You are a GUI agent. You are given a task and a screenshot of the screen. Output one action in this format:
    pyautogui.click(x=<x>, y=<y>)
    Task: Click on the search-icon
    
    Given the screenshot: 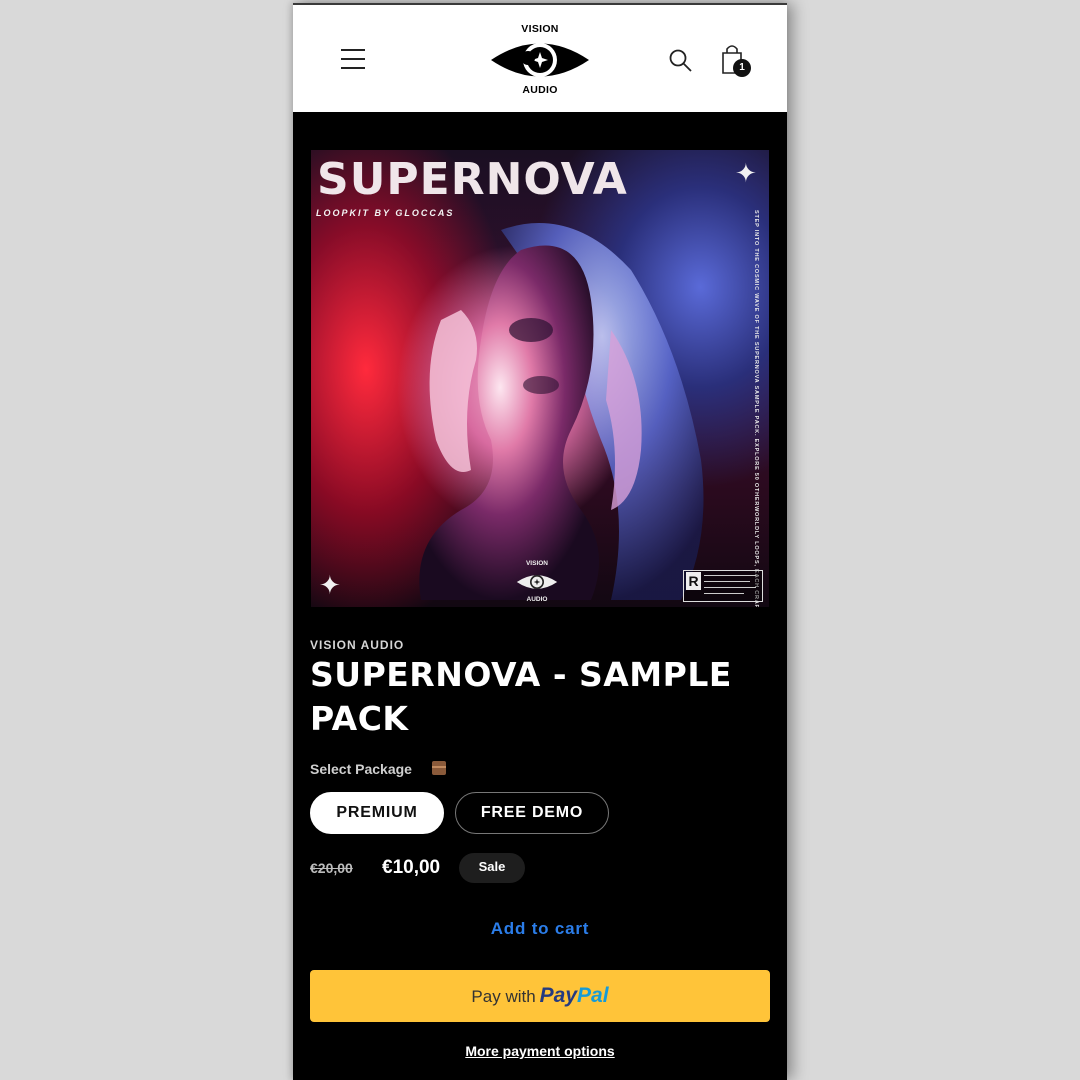 What is the action you would take?
    pyautogui.click(x=681, y=61)
    